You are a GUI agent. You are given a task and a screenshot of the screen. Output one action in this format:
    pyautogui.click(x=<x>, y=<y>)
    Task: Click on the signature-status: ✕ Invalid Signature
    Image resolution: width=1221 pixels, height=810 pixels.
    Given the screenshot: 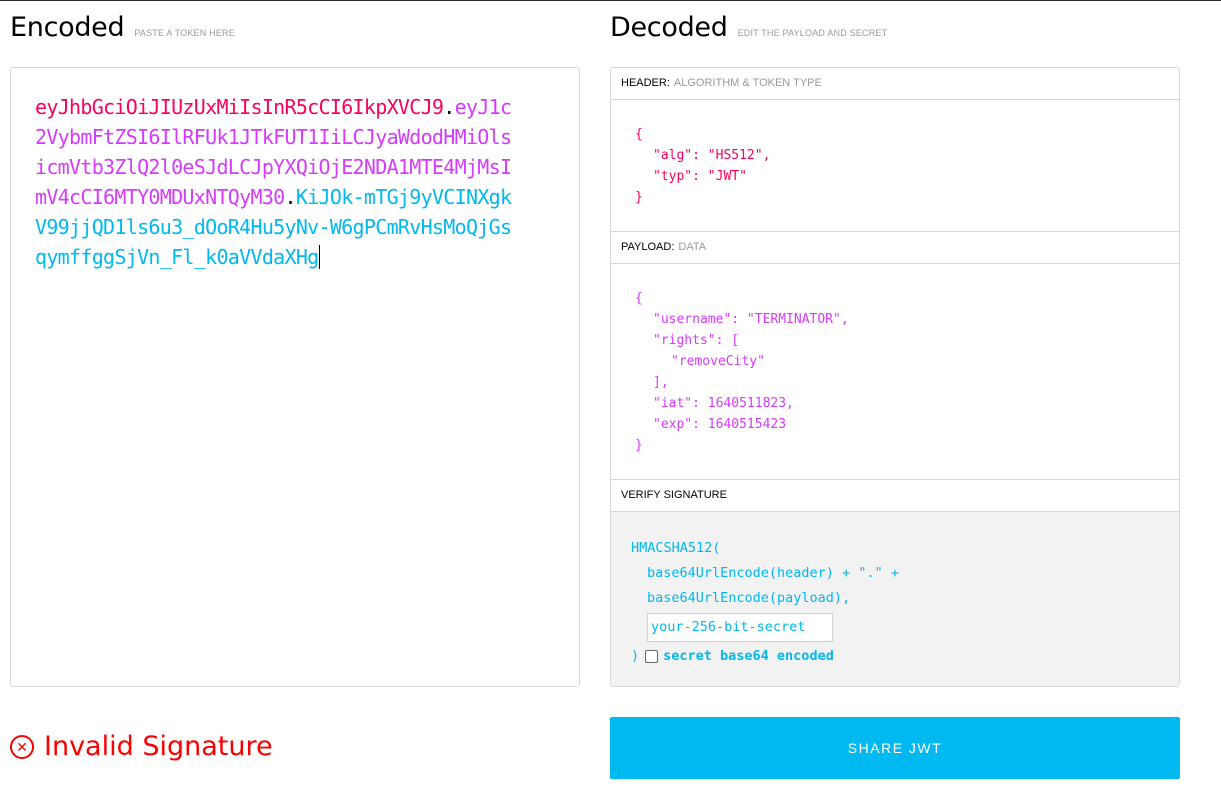 What is the action you would take?
    pyautogui.click(x=141, y=746)
    